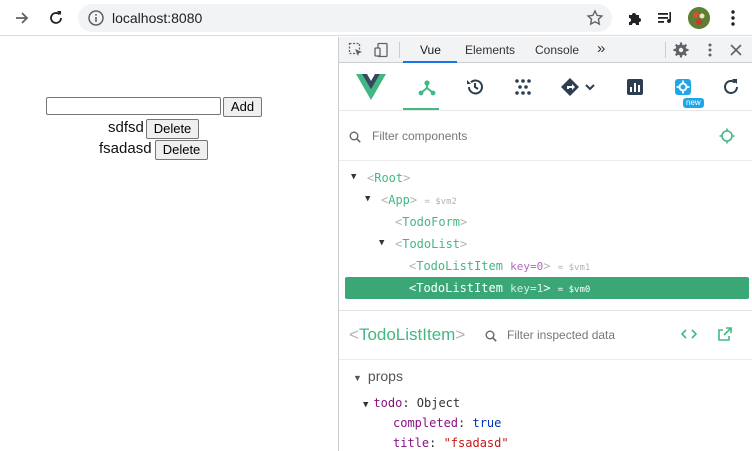  What do you see at coordinates (547, 222) in the screenshot?
I see `tree-node-todoform: <TodoForm>` at bounding box center [547, 222].